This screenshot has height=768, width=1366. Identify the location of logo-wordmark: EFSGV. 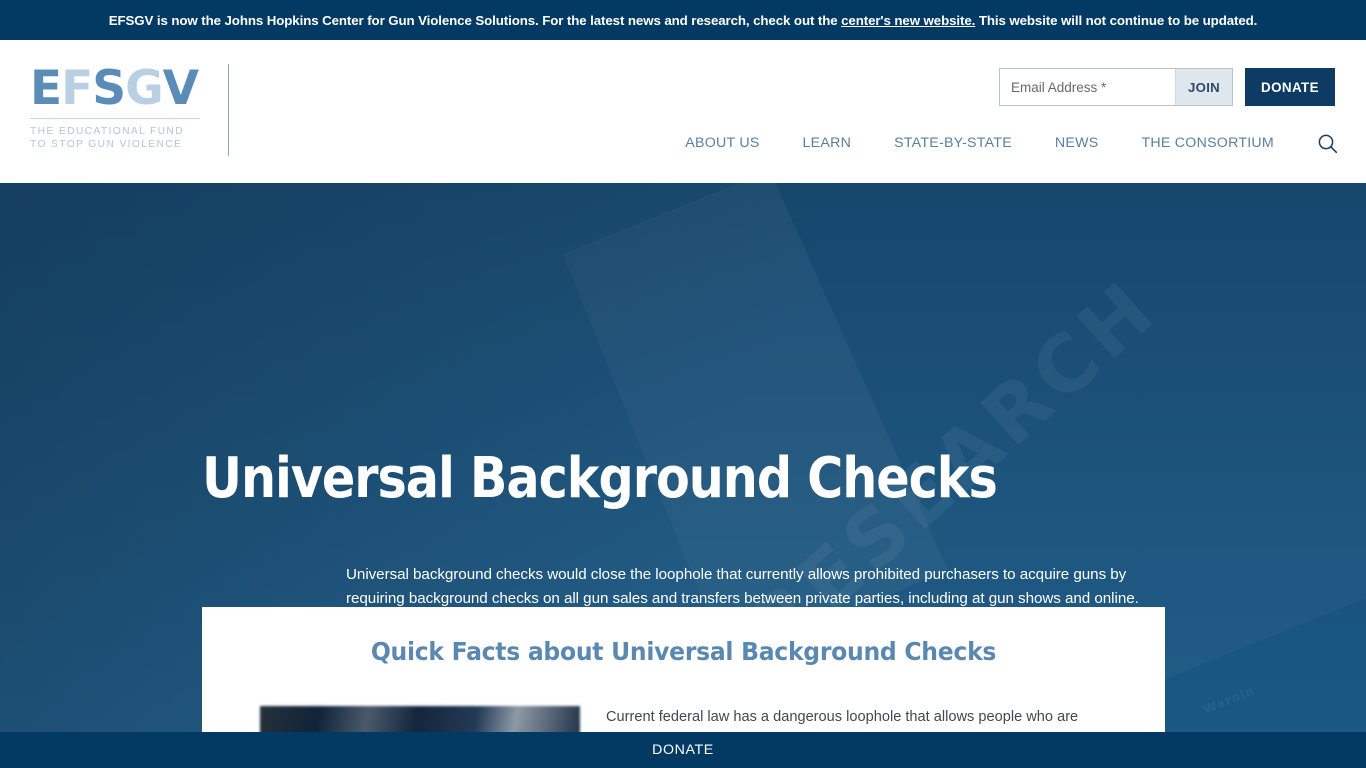
(116, 88).